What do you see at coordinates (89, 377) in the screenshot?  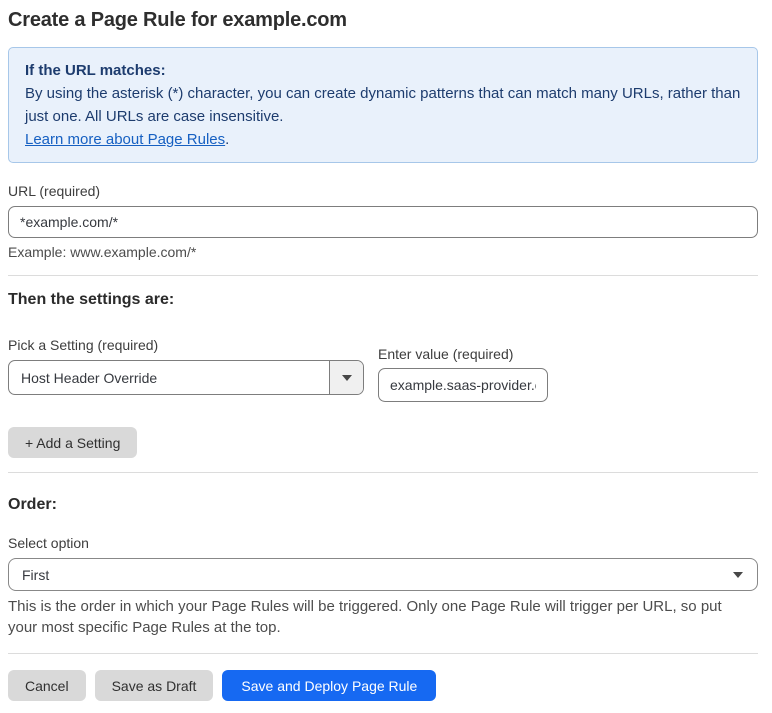 I see `setting-select-value: Host Header Override` at bounding box center [89, 377].